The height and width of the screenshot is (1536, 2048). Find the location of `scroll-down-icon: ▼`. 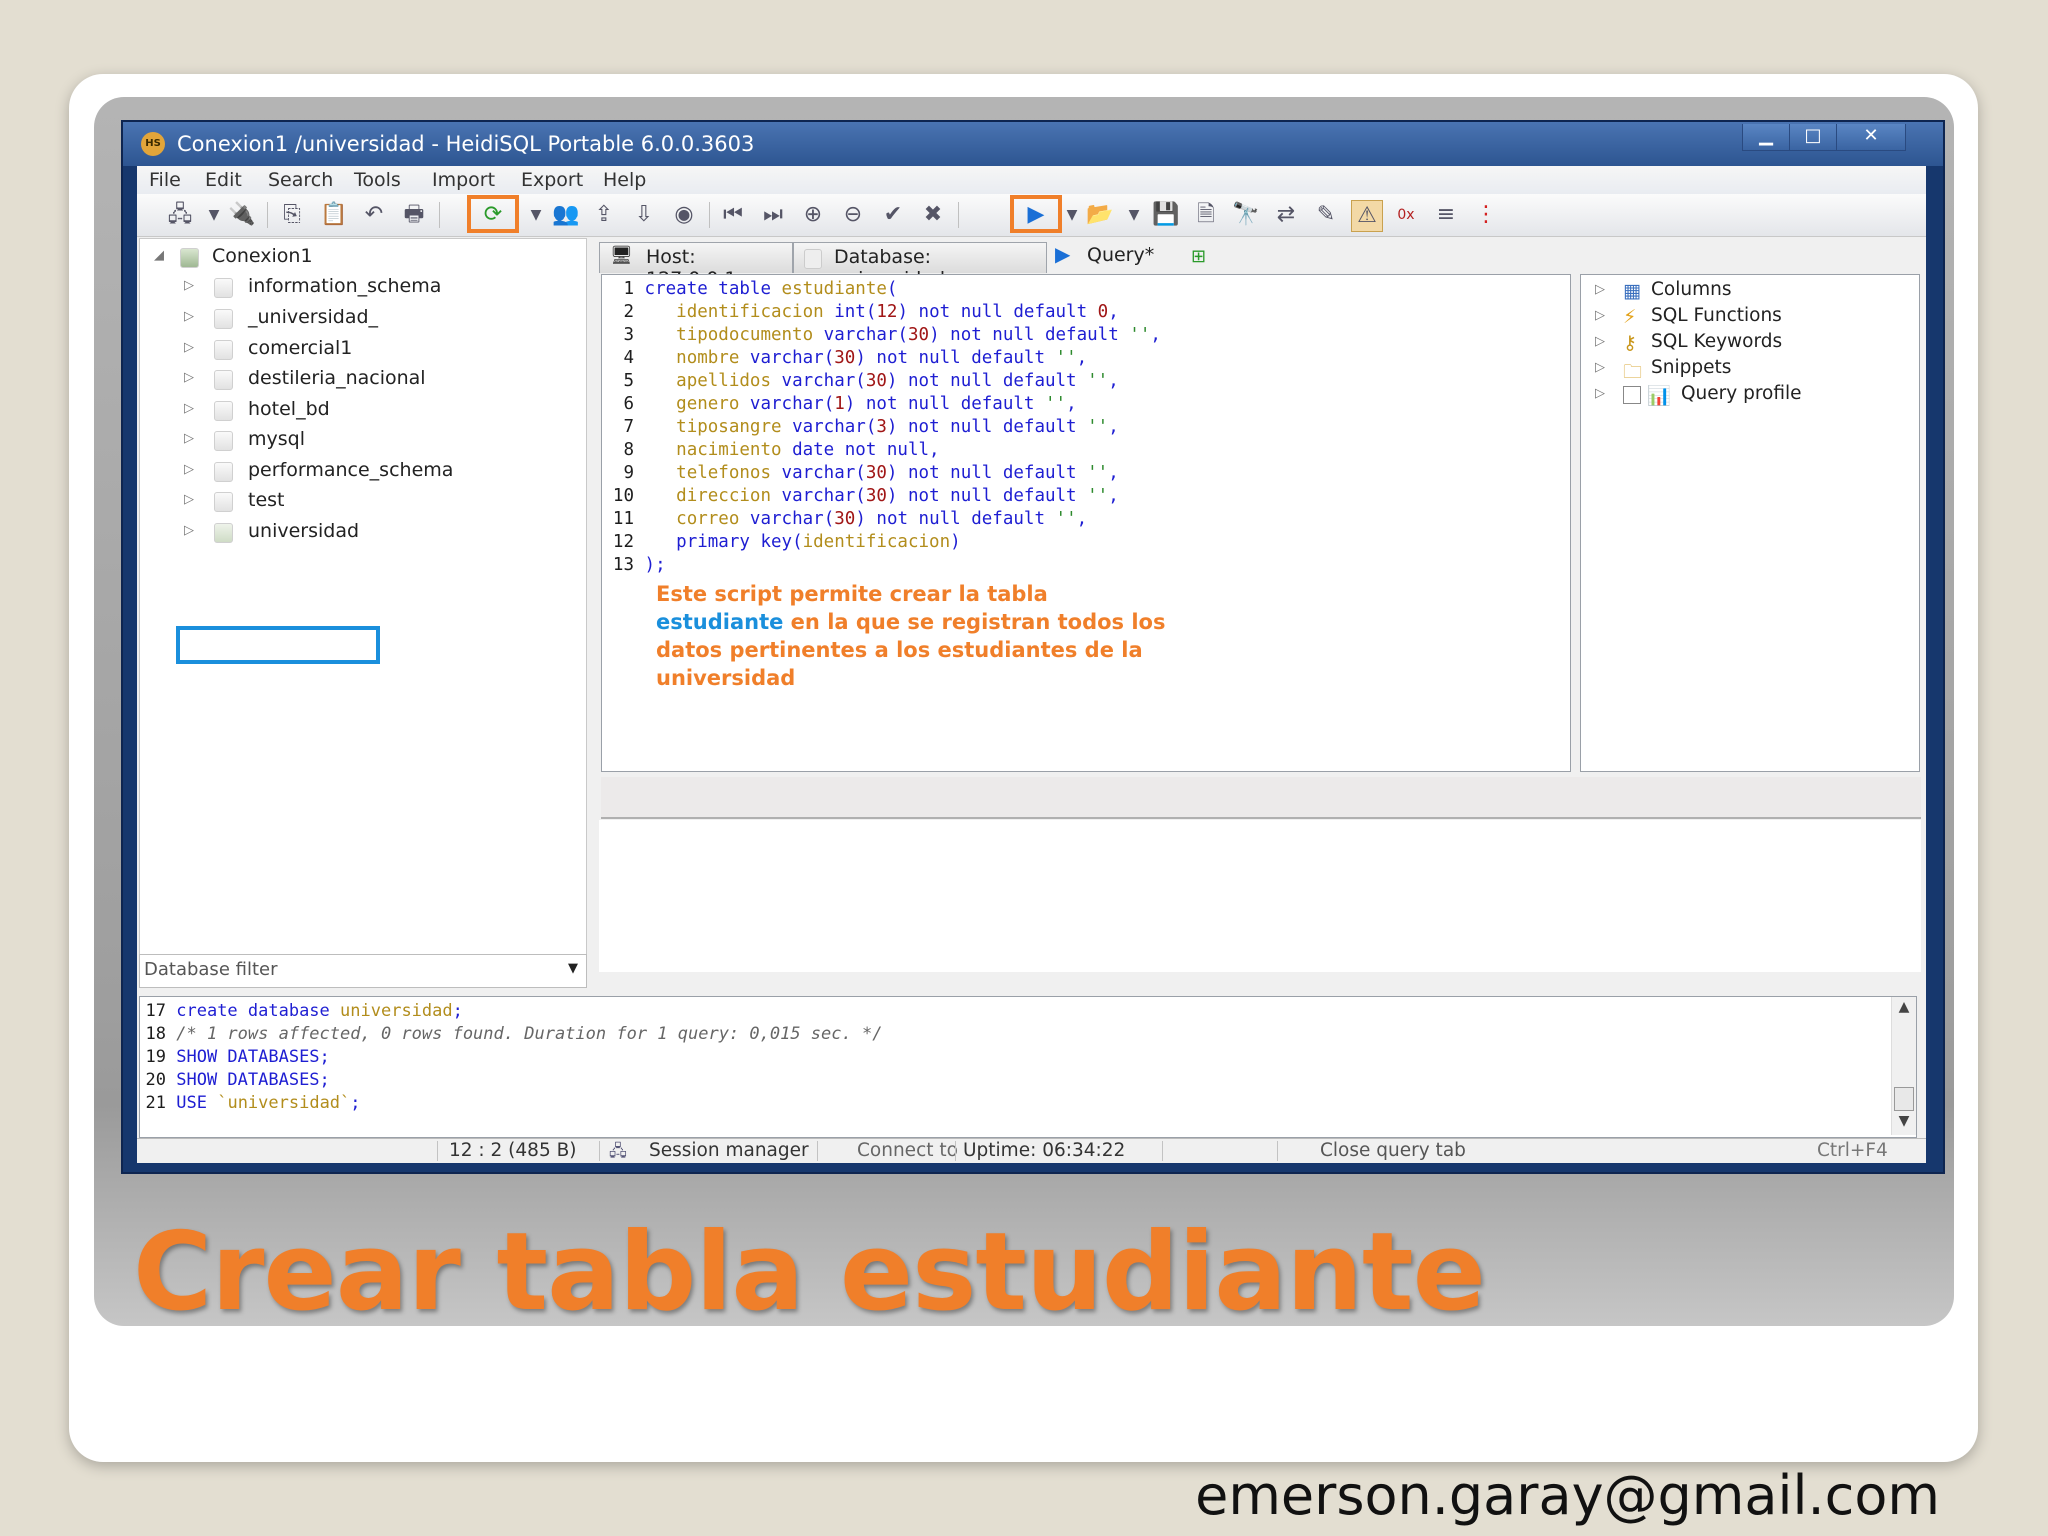

scroll-down-icon: ▼ is located at coordinates (1904, 1123).